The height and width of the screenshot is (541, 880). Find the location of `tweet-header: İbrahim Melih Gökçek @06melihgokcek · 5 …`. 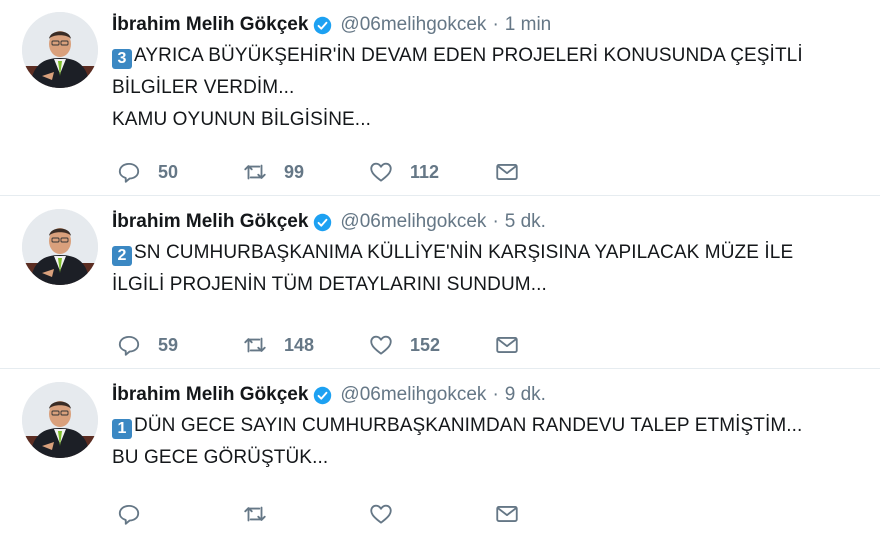

tweet-header: İbrahim Melih Gökçek @06melihgokcek · 5 … is located at coordinates (329, 222).